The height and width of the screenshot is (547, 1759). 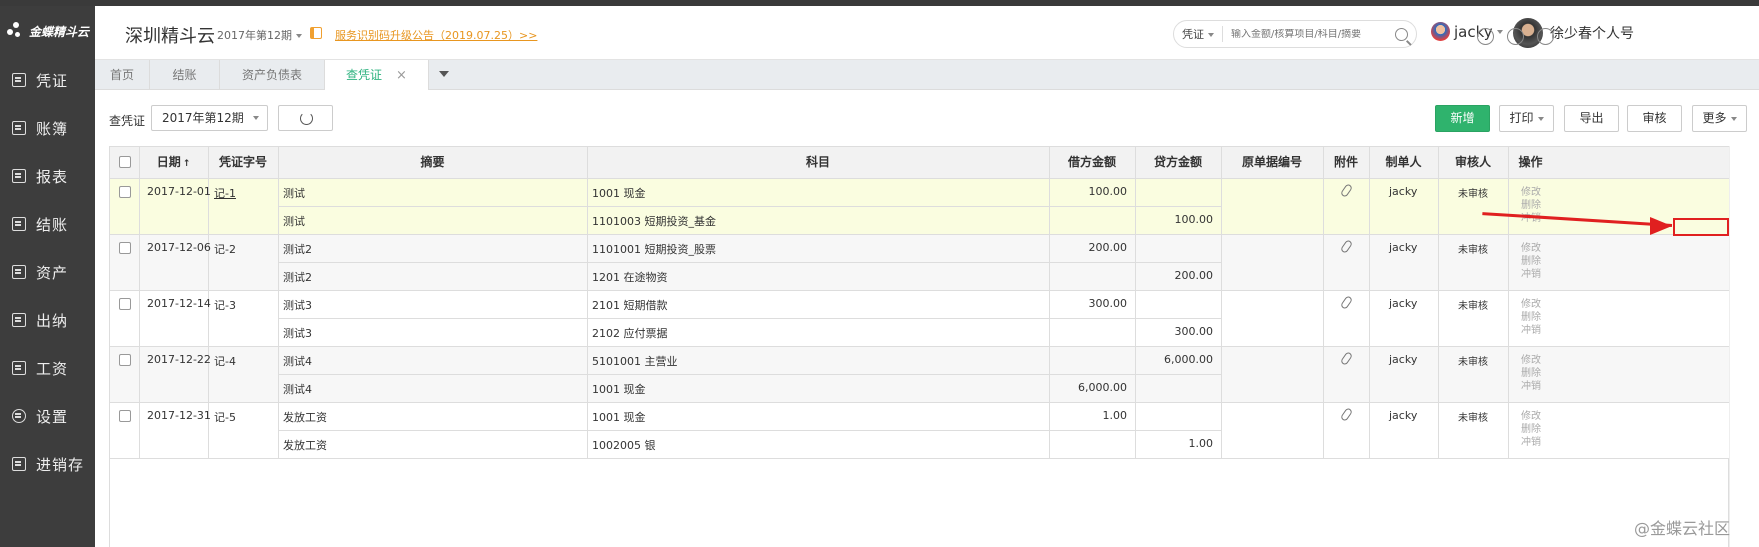 I want to click on column-header-maker: 制单人, so click(x=1403, y=162).